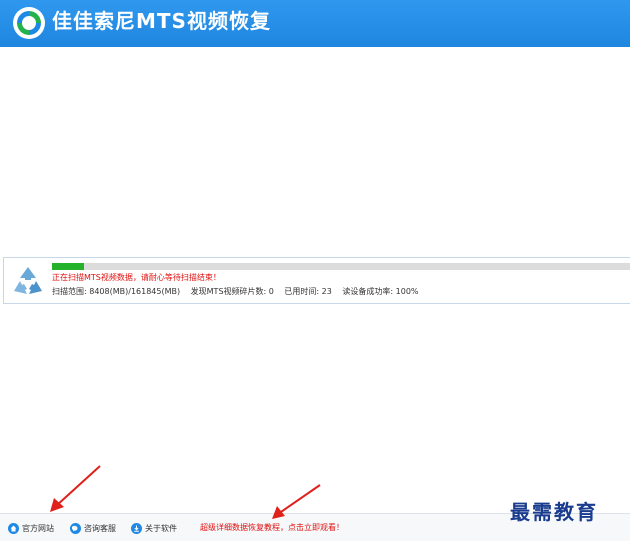  Describe the element at coordinates (136, 277) in the screenshot. I see `scan-status-message: 正在扫描MTS视频数据，请耐心等待扫描结束！` at that location.